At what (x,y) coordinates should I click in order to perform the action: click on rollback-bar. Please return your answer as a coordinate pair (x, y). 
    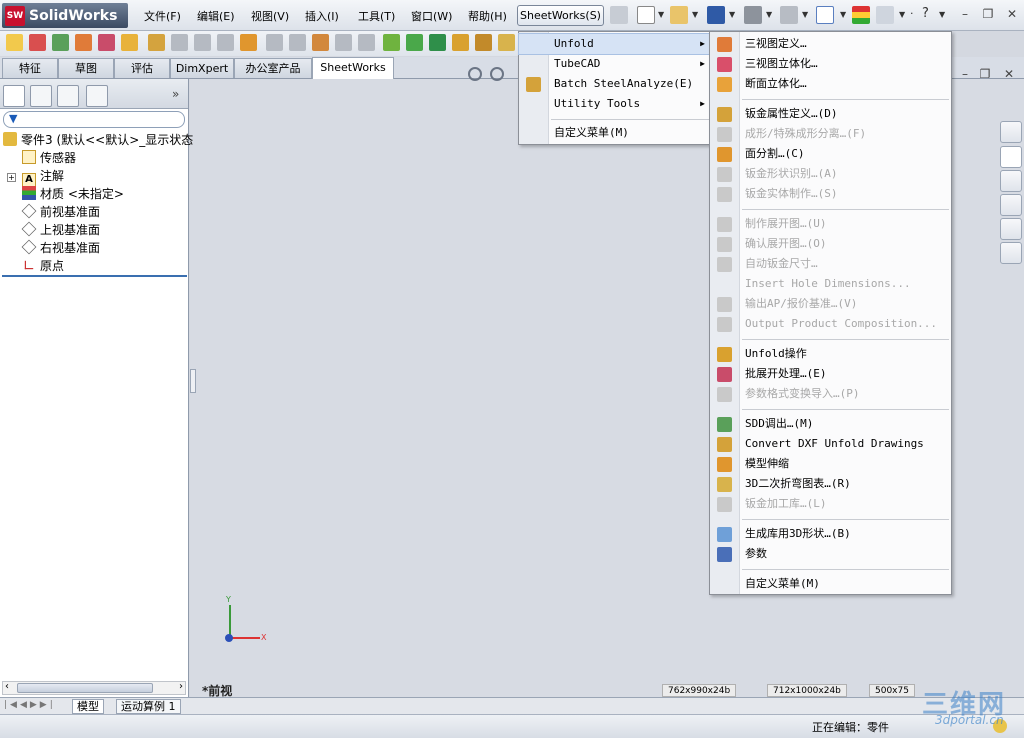
    Looking at the image, I should click on (94, 276).